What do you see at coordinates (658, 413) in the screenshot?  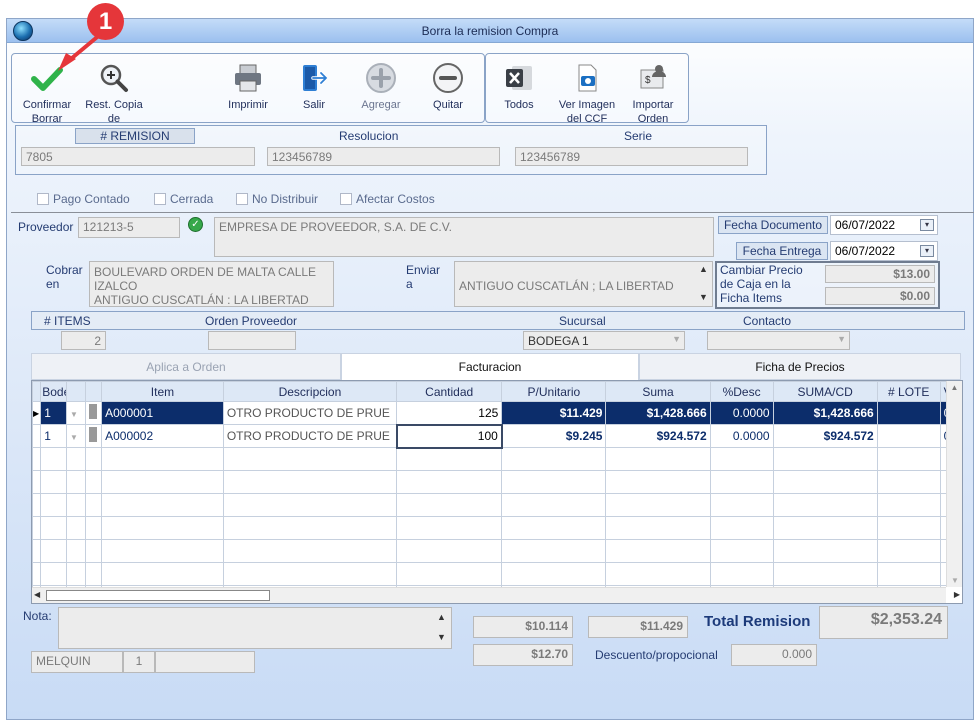 I see `cell-suma: $1,428.666` at bounding box center [658, 413].